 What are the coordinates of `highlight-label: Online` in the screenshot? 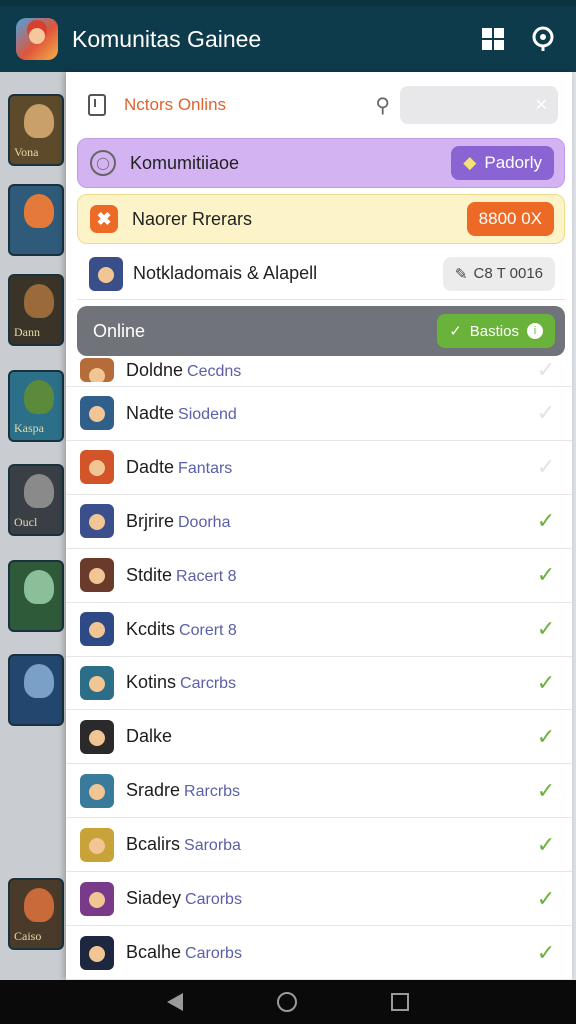 It's located at (119, 330).